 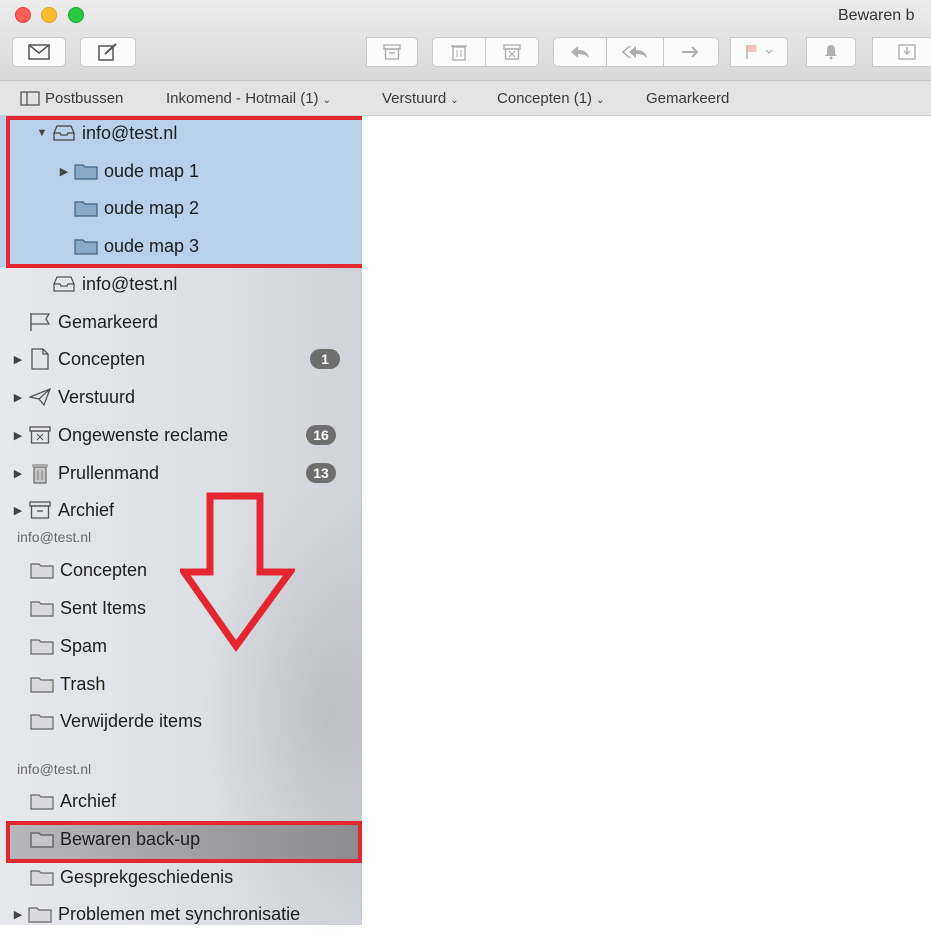 What do you see at coordinates (179, 913) in the screenshot?
I see `folder-label: Problemen met synchronisatie` at bounding box center [179, 913].